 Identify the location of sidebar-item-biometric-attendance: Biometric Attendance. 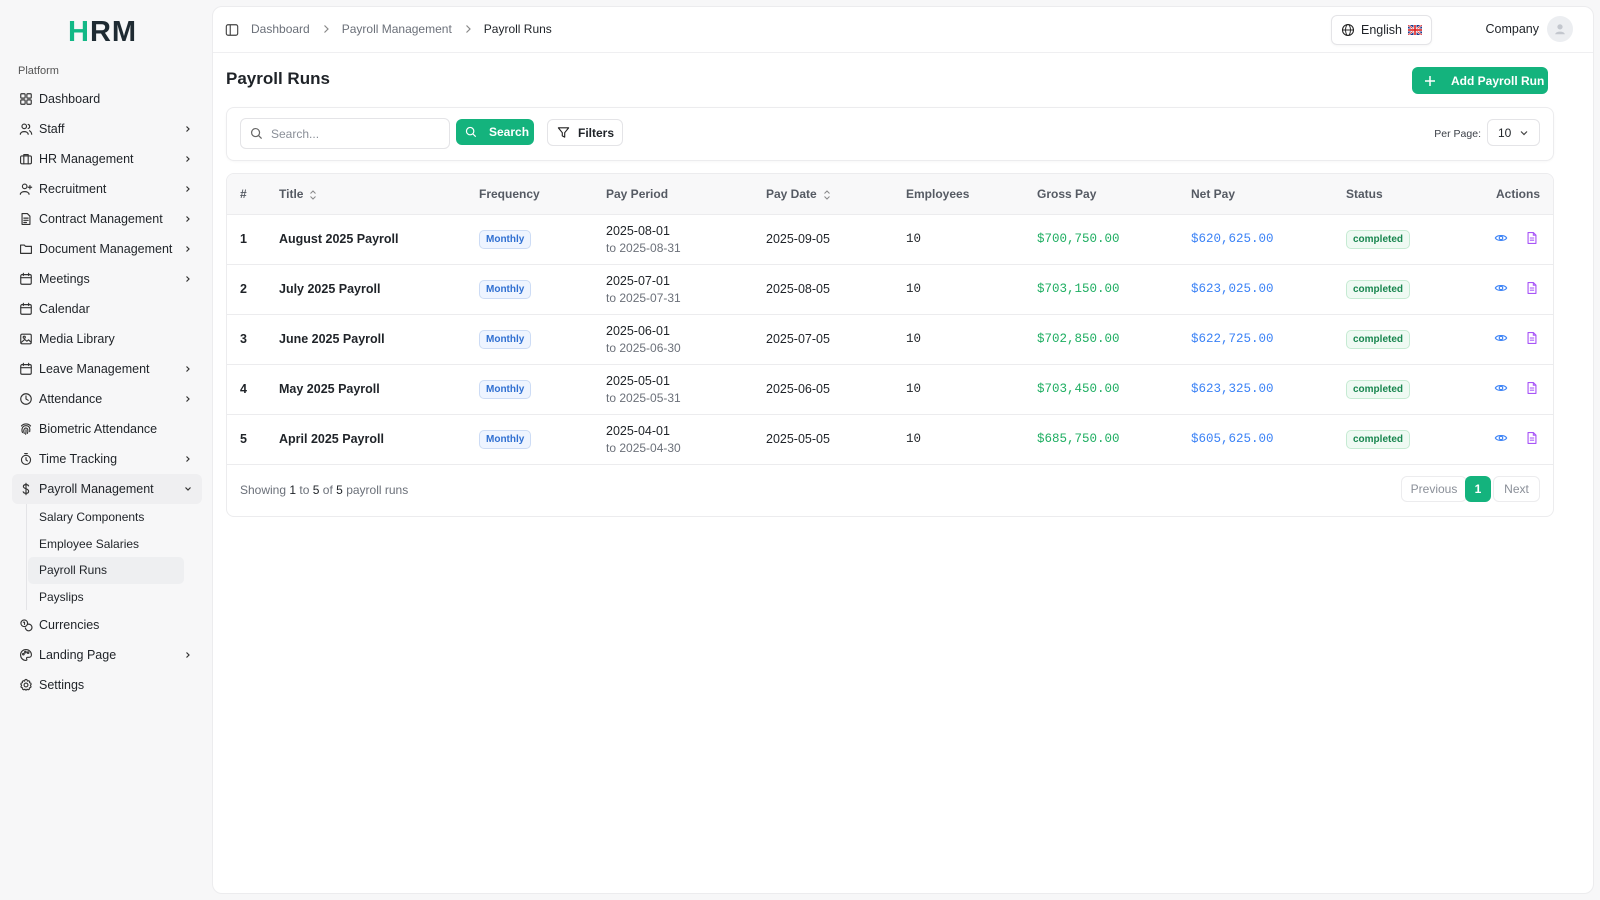
(107, 429).